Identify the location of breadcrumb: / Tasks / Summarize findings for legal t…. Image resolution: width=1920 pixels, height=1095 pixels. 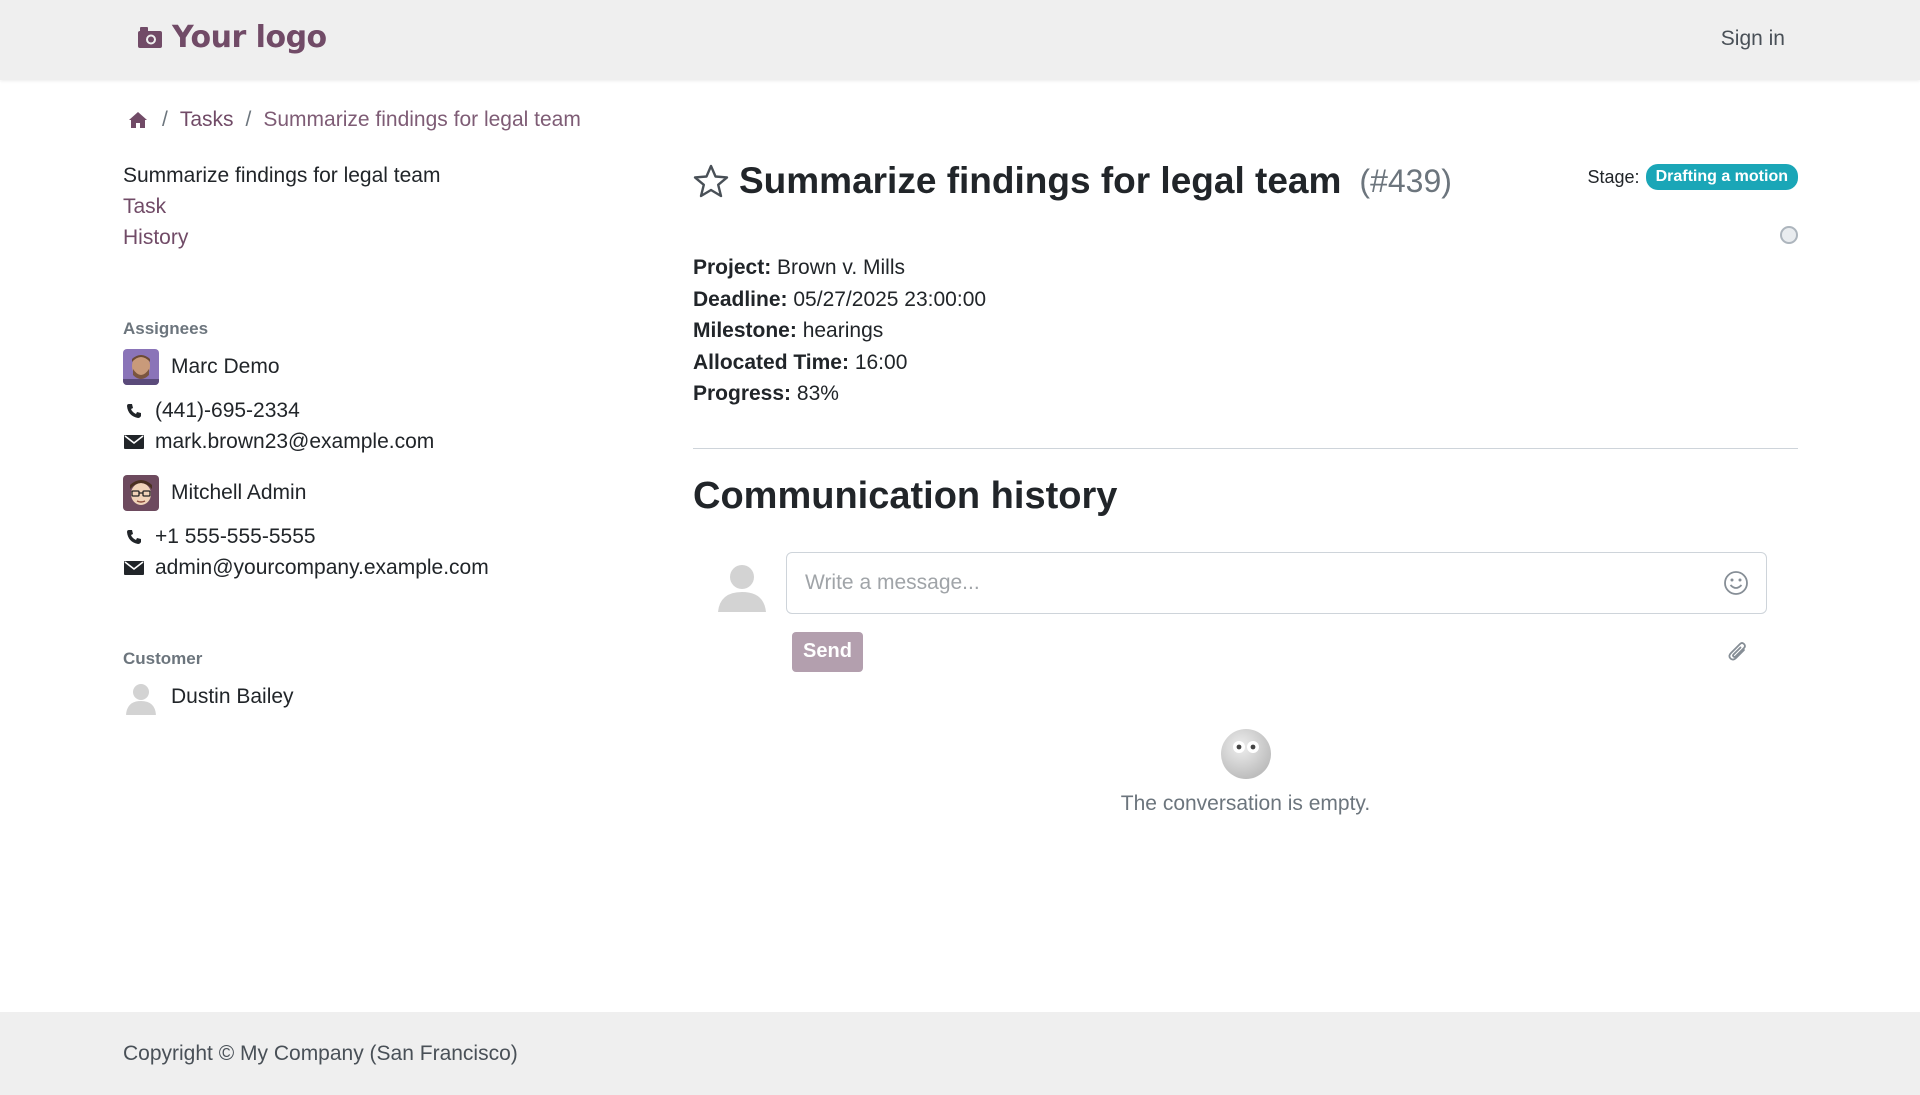
(354, 120).